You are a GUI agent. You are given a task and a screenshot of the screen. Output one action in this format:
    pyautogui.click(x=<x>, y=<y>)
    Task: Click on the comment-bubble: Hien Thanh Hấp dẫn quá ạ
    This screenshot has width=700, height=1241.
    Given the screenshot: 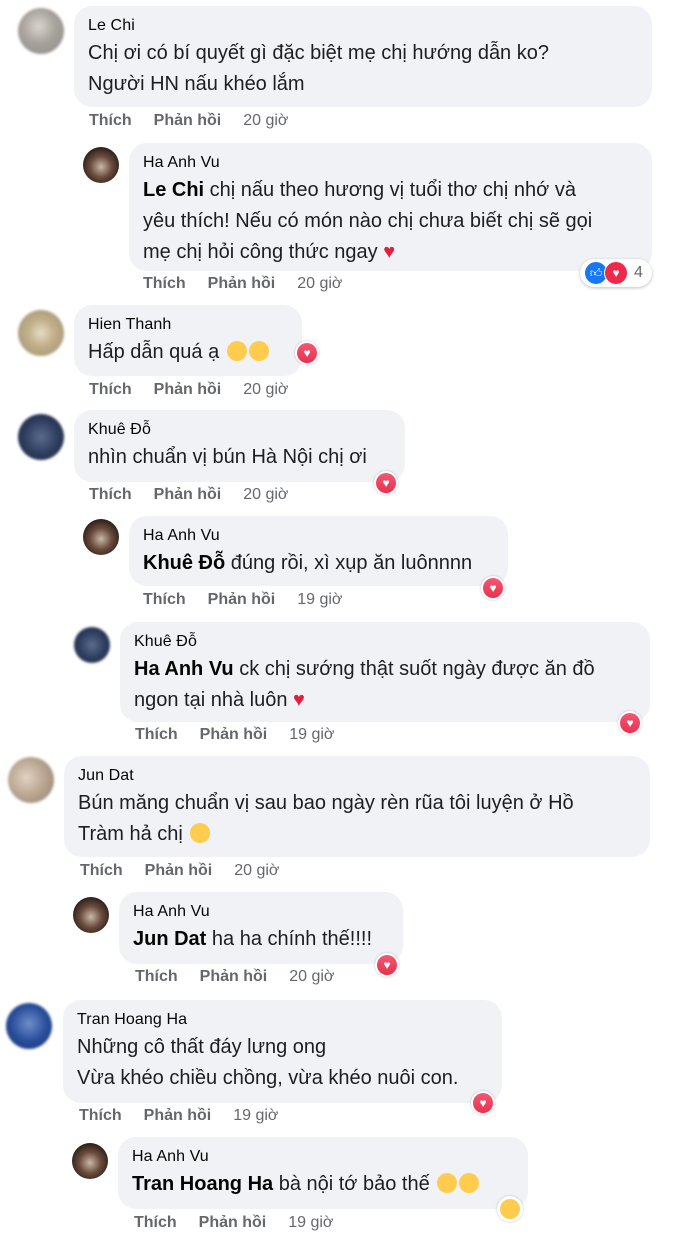 What is the action you would take?
    pyautogui.click(x=188, y=340)
    